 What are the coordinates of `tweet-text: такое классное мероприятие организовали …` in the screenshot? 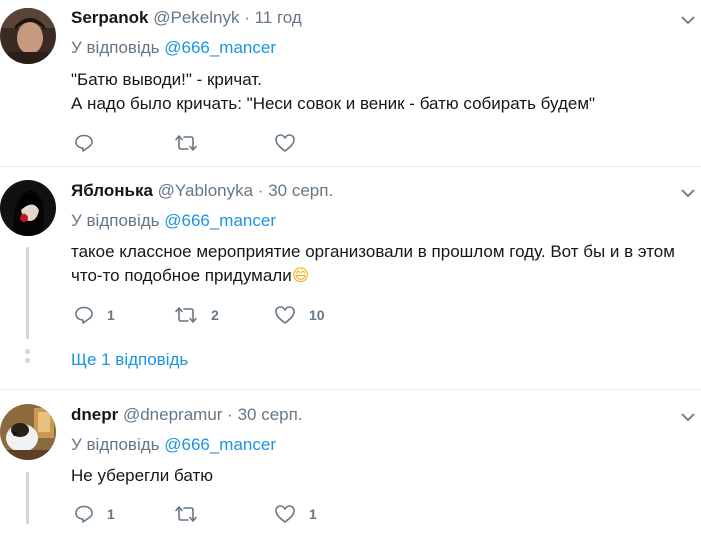 It's located at (385, 264).